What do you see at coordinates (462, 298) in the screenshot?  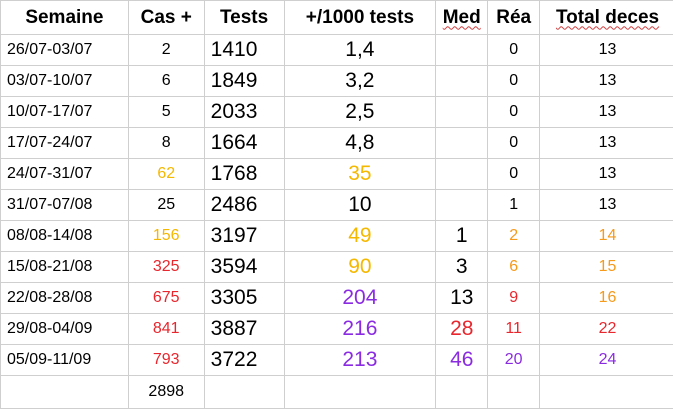 I see `cell-med: 13` at bounding box center [462, 298].